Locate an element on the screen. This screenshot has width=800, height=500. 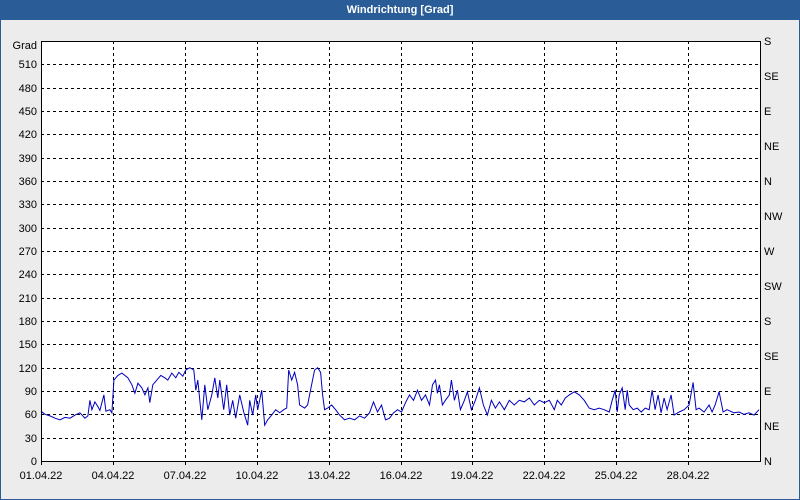
y-tick-label: 210 is located at coordinates (28, 299).